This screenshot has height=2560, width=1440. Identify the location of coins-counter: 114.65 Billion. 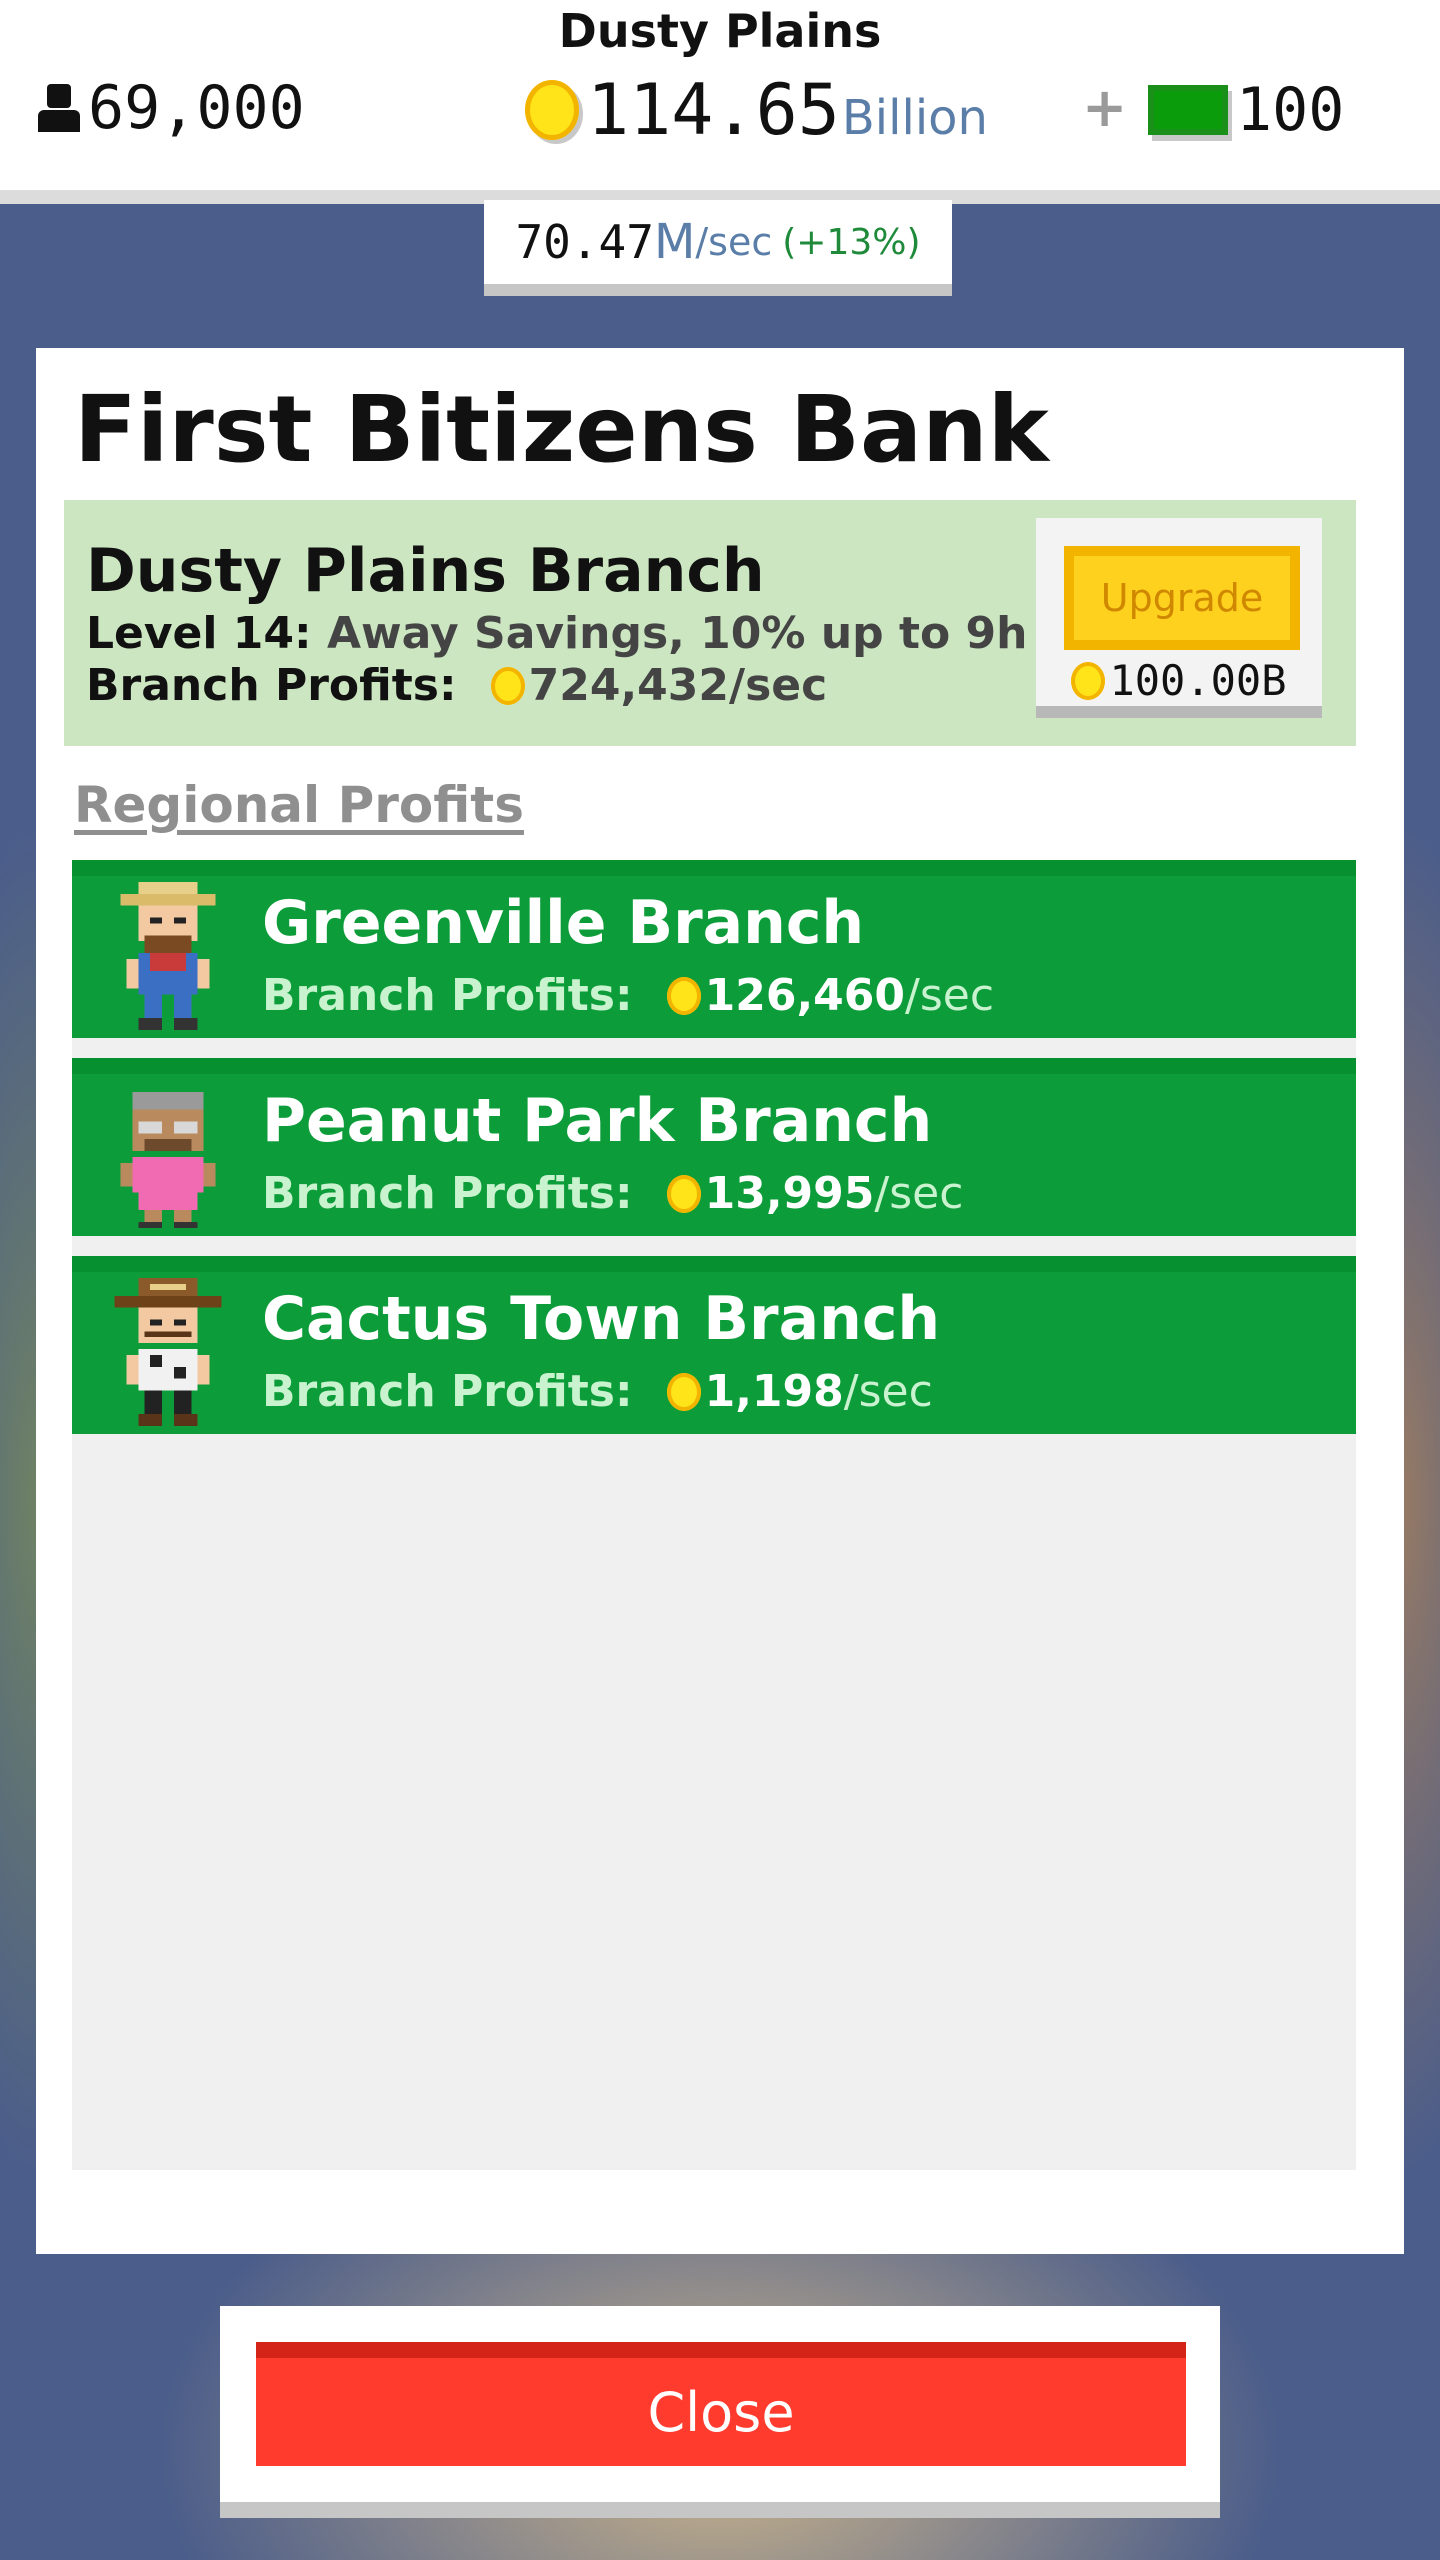
(756, 110).